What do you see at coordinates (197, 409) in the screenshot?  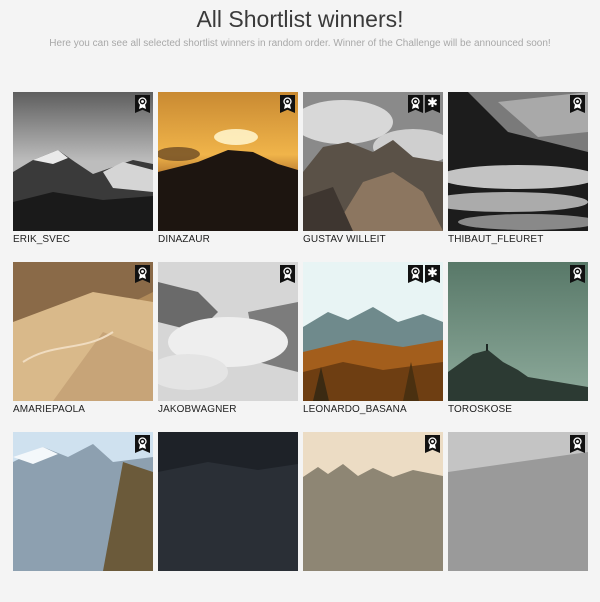 I see `entry-author: JAKOBWAGNER` at bounding box center [197, 409].